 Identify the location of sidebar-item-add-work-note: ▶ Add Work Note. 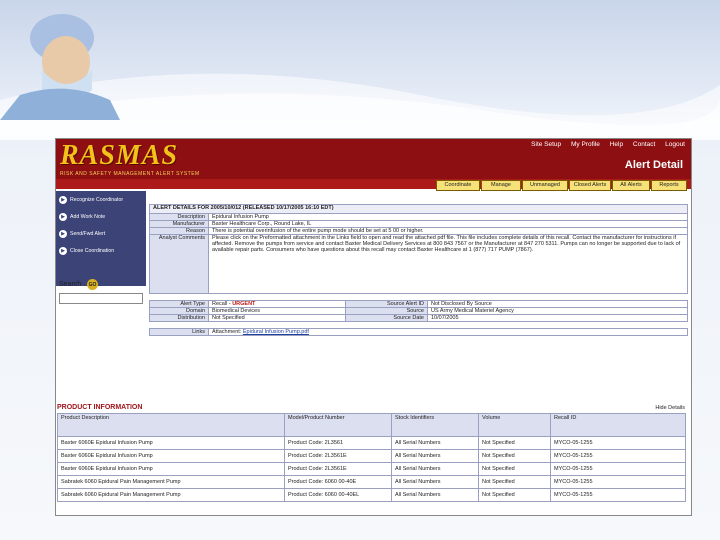
(101, 216).